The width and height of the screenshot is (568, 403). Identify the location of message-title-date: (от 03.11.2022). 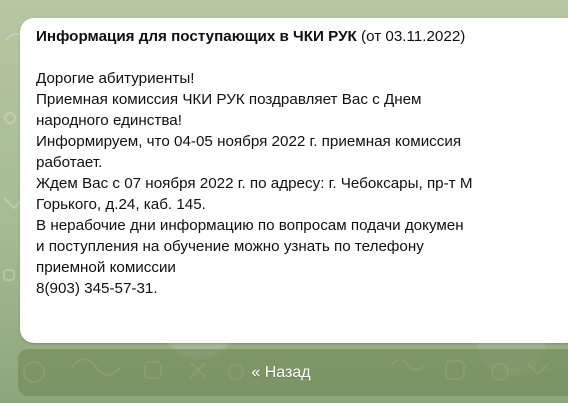
(413, 36).